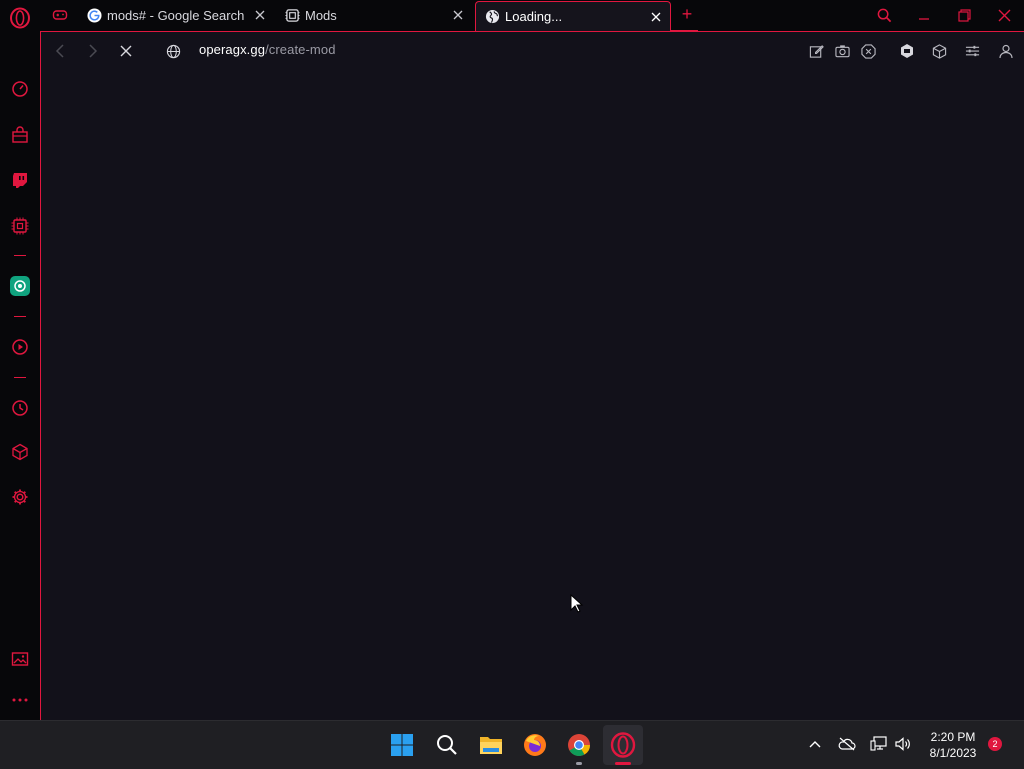 Image resolution: width=1024 pixels, height=769 pixels. I want to click on twitch-icon, so click(20, 180).